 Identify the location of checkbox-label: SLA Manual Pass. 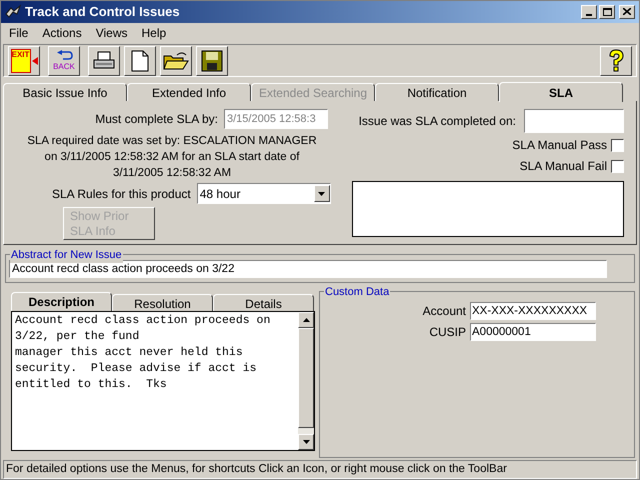
(559, 145).